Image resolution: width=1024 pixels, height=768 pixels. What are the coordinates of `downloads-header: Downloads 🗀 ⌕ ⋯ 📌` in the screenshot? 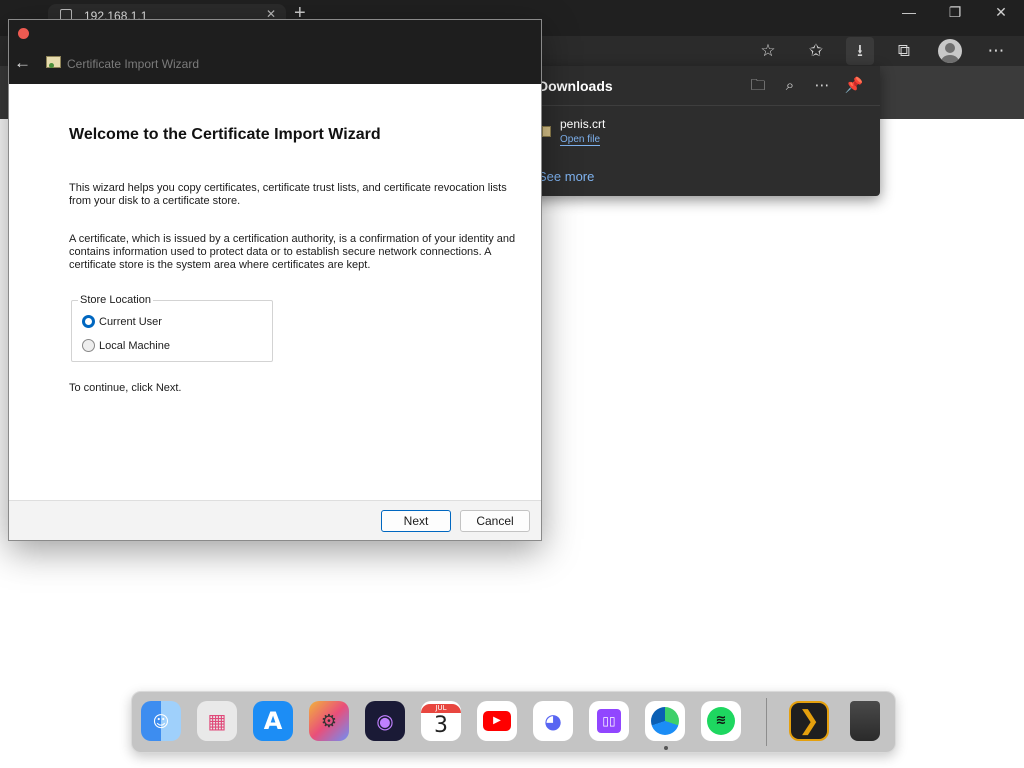 It's located at (700, 86).